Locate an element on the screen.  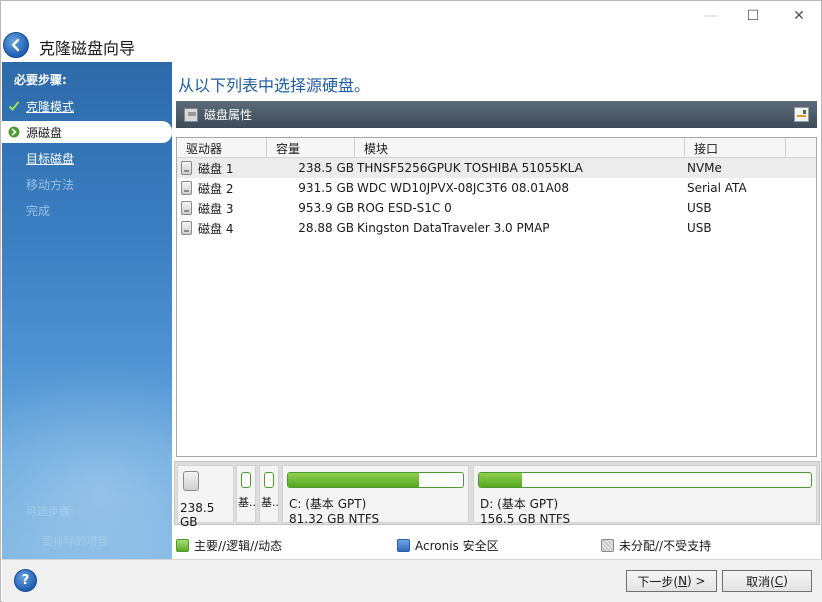
button-bar: ? 下一步(N) > 取消(C) is located at coordinates (412, 580).